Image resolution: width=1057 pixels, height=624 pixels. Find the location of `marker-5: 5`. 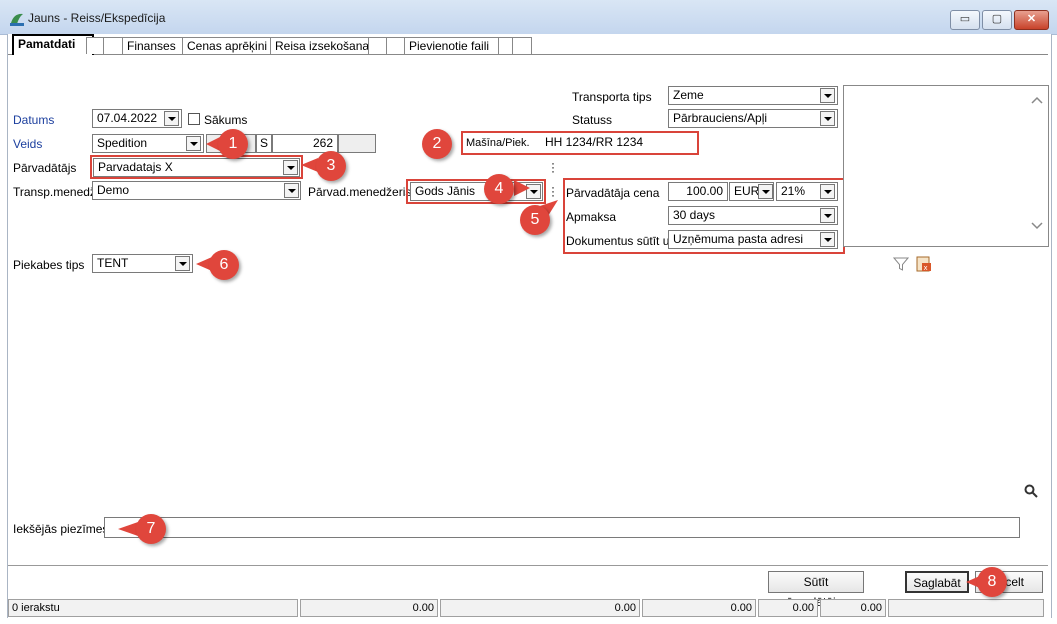

marker-5: 5 is located at coordinates (535, 220).